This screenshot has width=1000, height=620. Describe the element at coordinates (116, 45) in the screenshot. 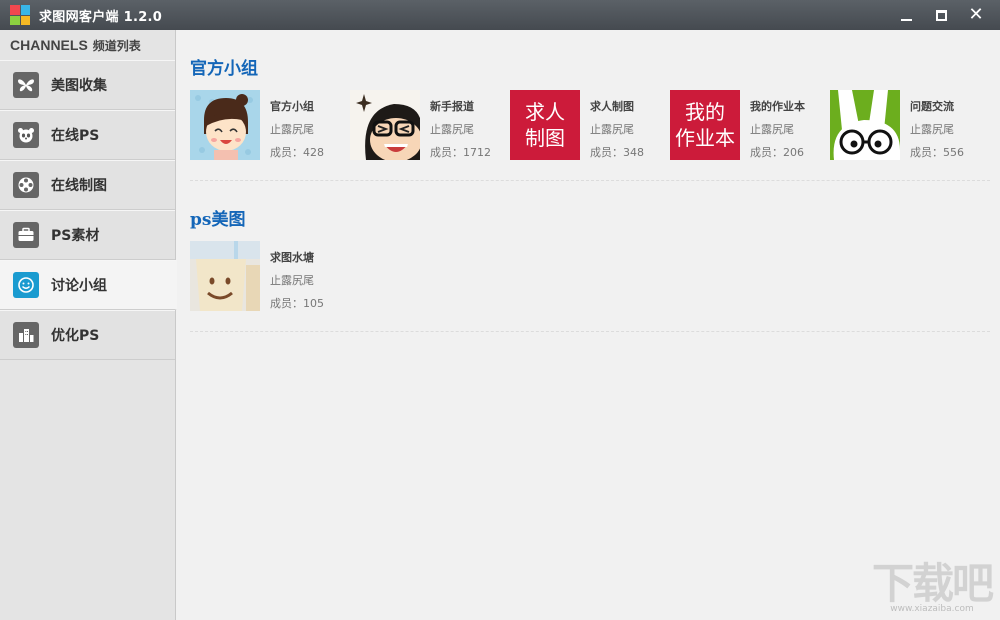

I see `channels-cn-label: 频道列表` at that location.